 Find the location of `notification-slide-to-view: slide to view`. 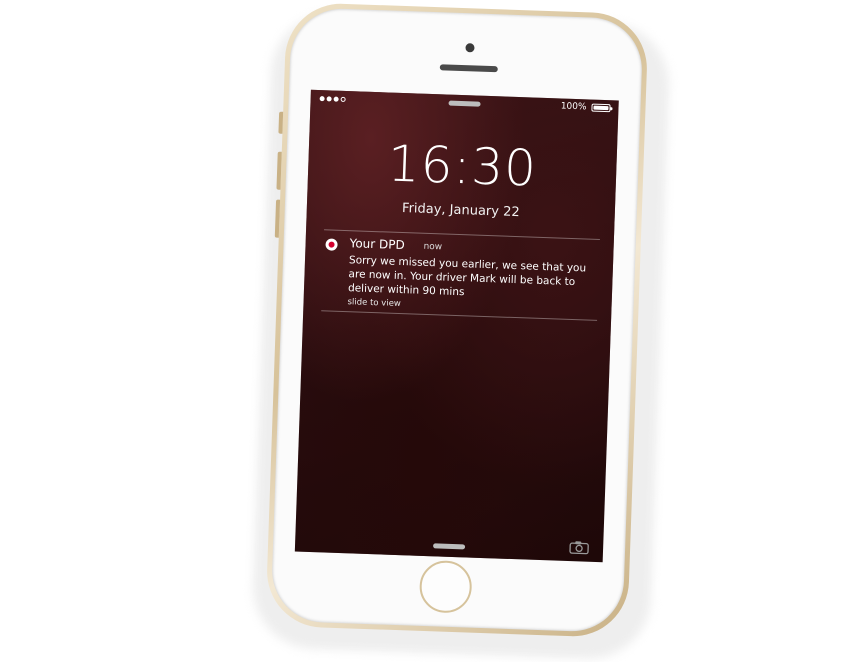

notification-slide-to-view: slide to view is located at coordinates (374, 303).